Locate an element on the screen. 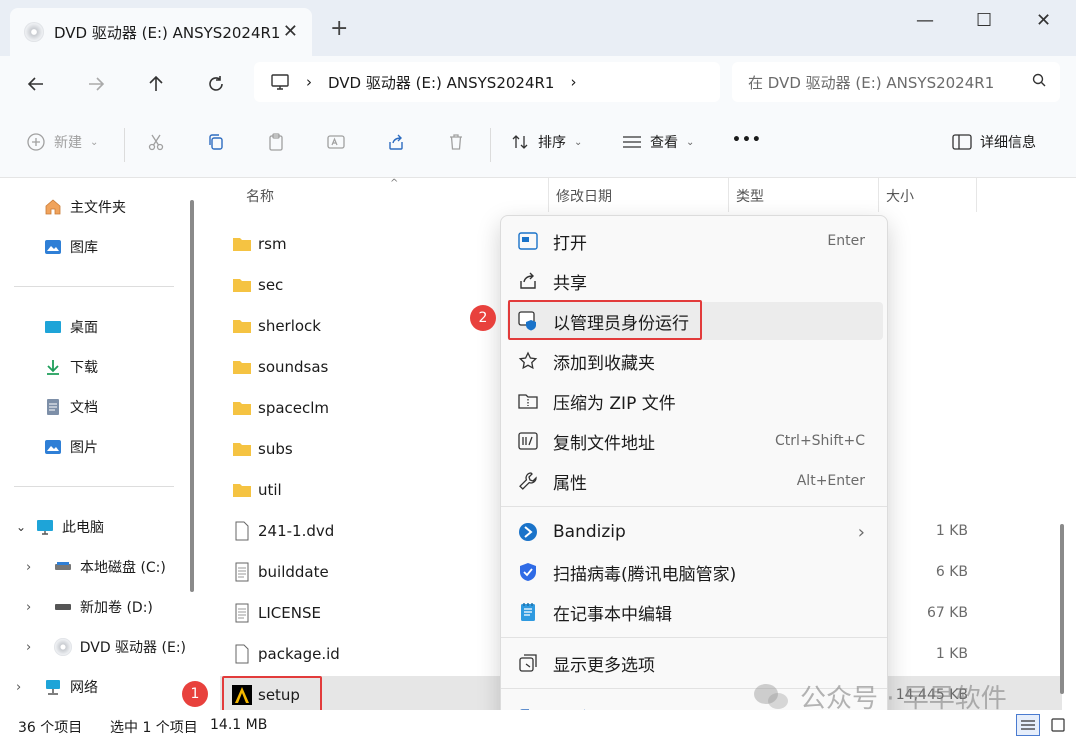 Image resolution: width=1076 pixels, height=742 pixels. sidebar-item-home: 主文件夹 is located at coordinates (85, 207).